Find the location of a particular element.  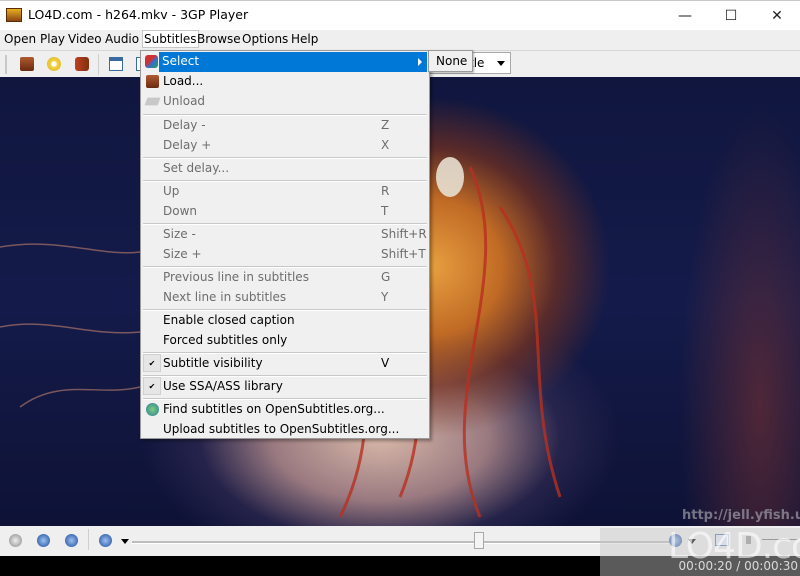

rewind-menu-arrow-icon is located at coordinates (125, 541).